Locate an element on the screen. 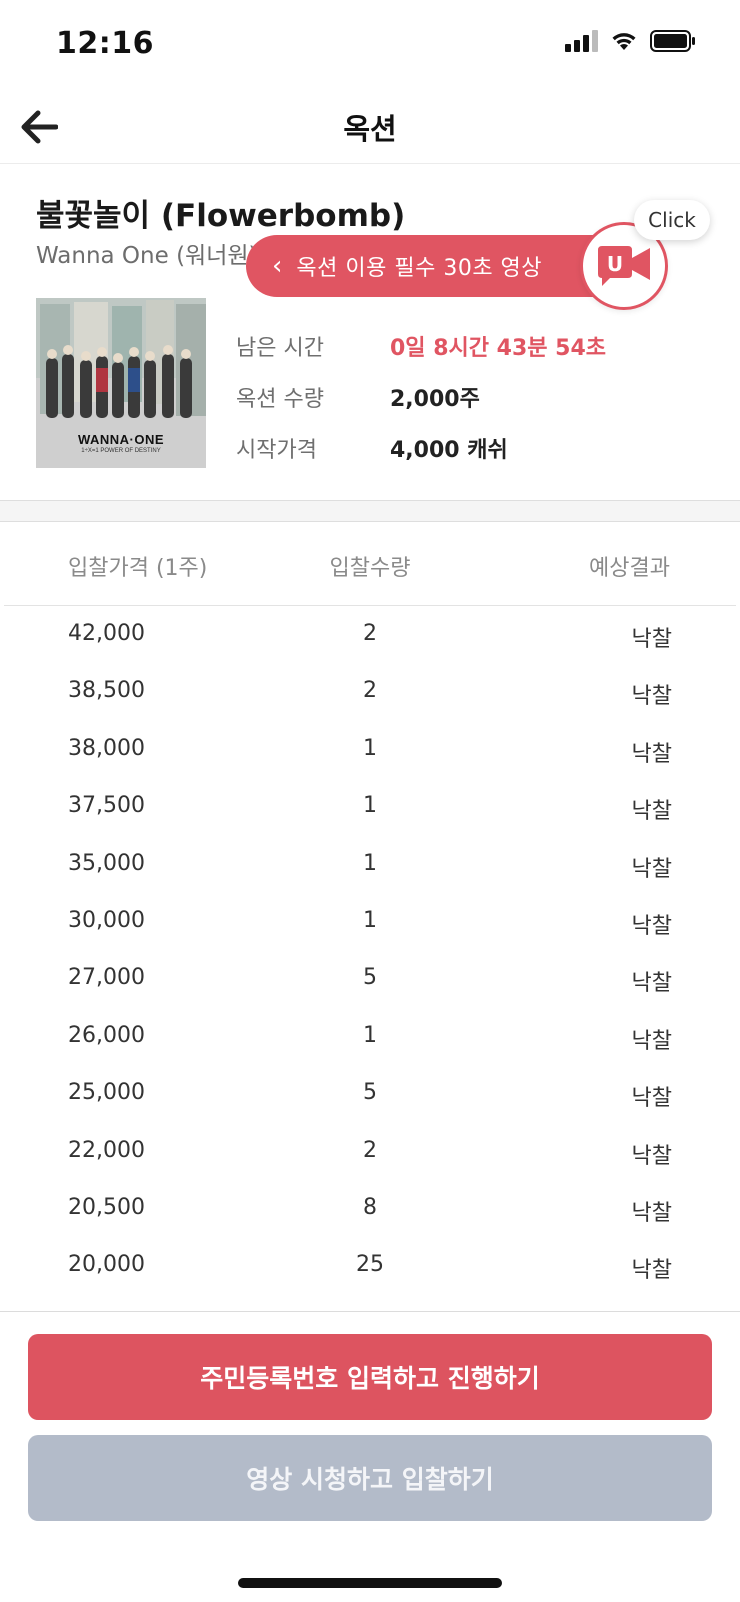 The image size is (740, 1602). table-row: 26,000 1 낙찰 is located at coordinates (370, 1036).